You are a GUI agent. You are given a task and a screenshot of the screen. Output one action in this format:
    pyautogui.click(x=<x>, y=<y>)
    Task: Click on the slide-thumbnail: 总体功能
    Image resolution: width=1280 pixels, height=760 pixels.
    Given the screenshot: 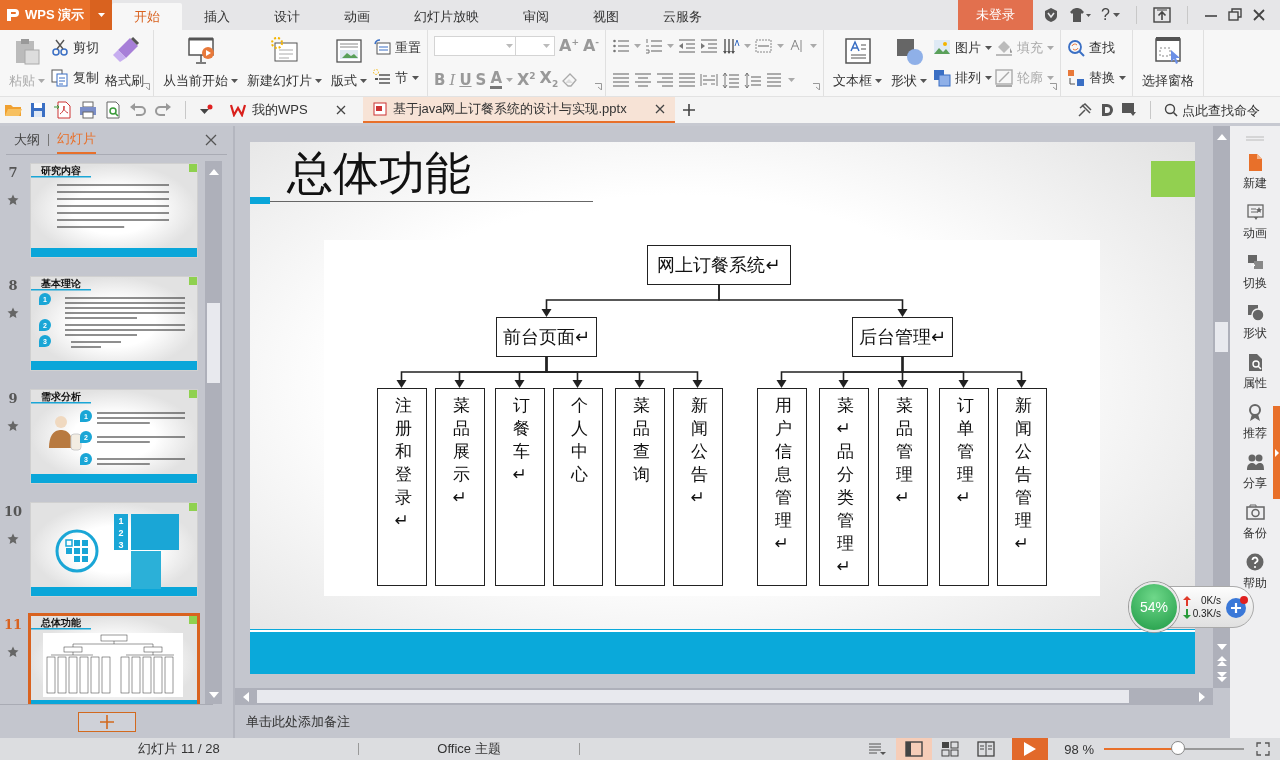 What is the action you would take?
    pyautogui.click(x=114, y=658)
    